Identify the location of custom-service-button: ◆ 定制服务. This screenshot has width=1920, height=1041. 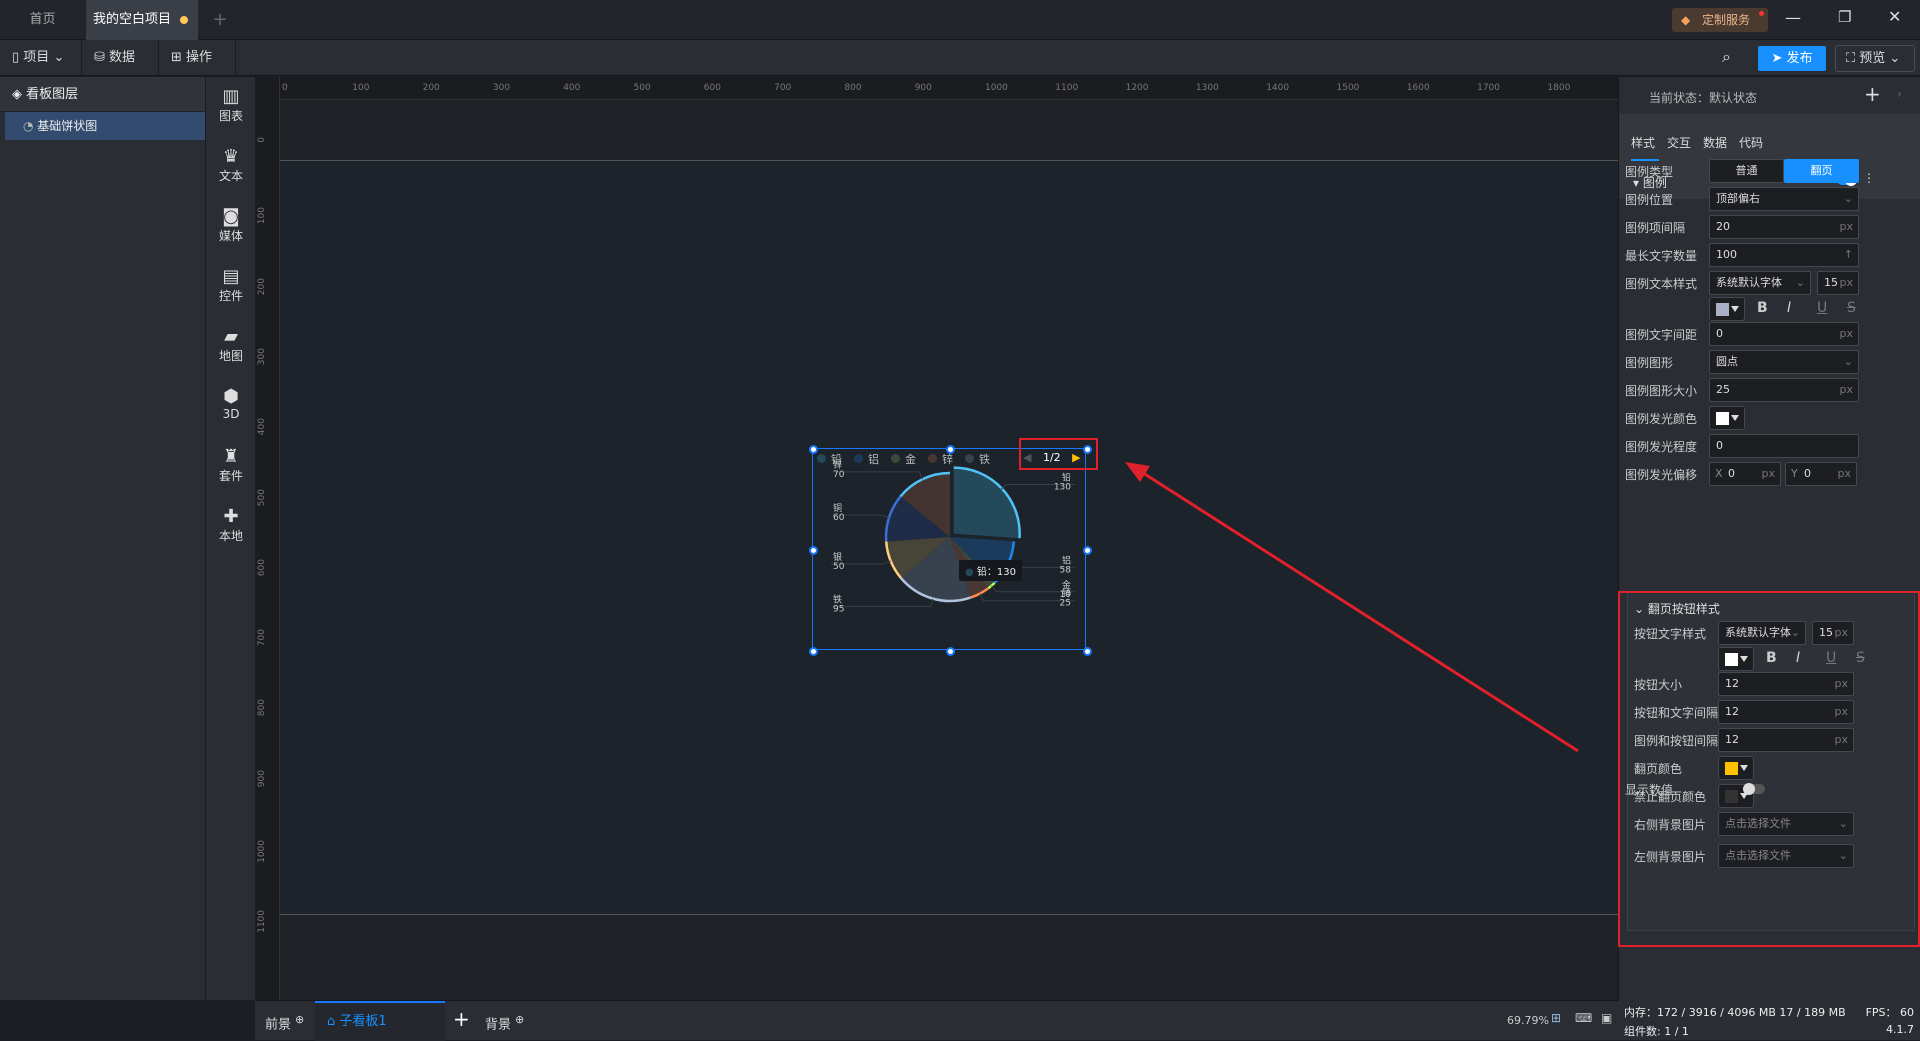
(1720, 20).